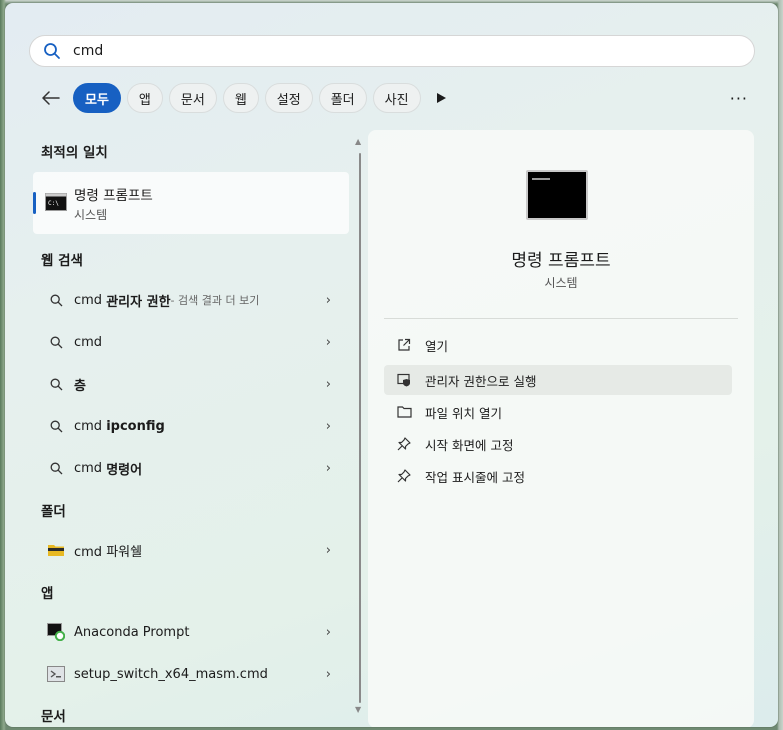 Image resolution: width=783 pixels, height=730 pixels. Describe the element at coordinates (463, 413) in the screenshot. I see `action-label: 파일 위치 열기` at that location.